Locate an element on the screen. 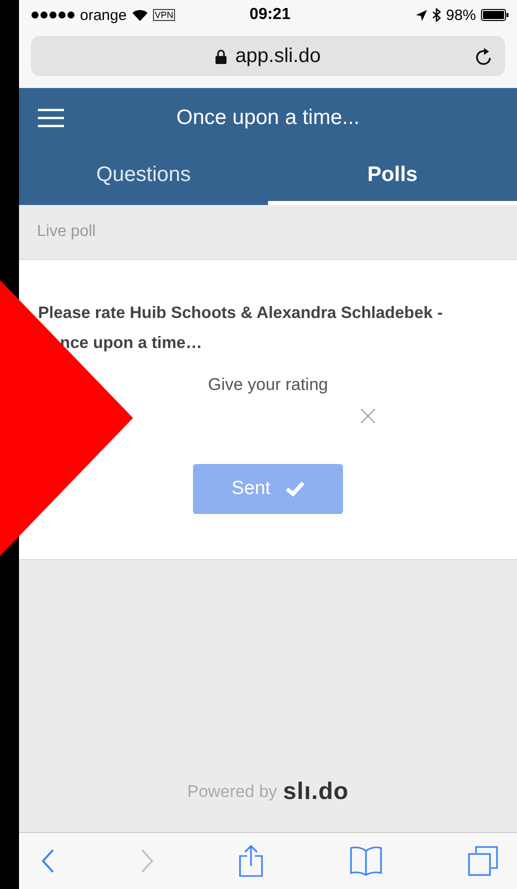 Image resolution: width=517 pixels, height=889 pixels. clock-time: 09:21 is located at coordinates (270, 15).